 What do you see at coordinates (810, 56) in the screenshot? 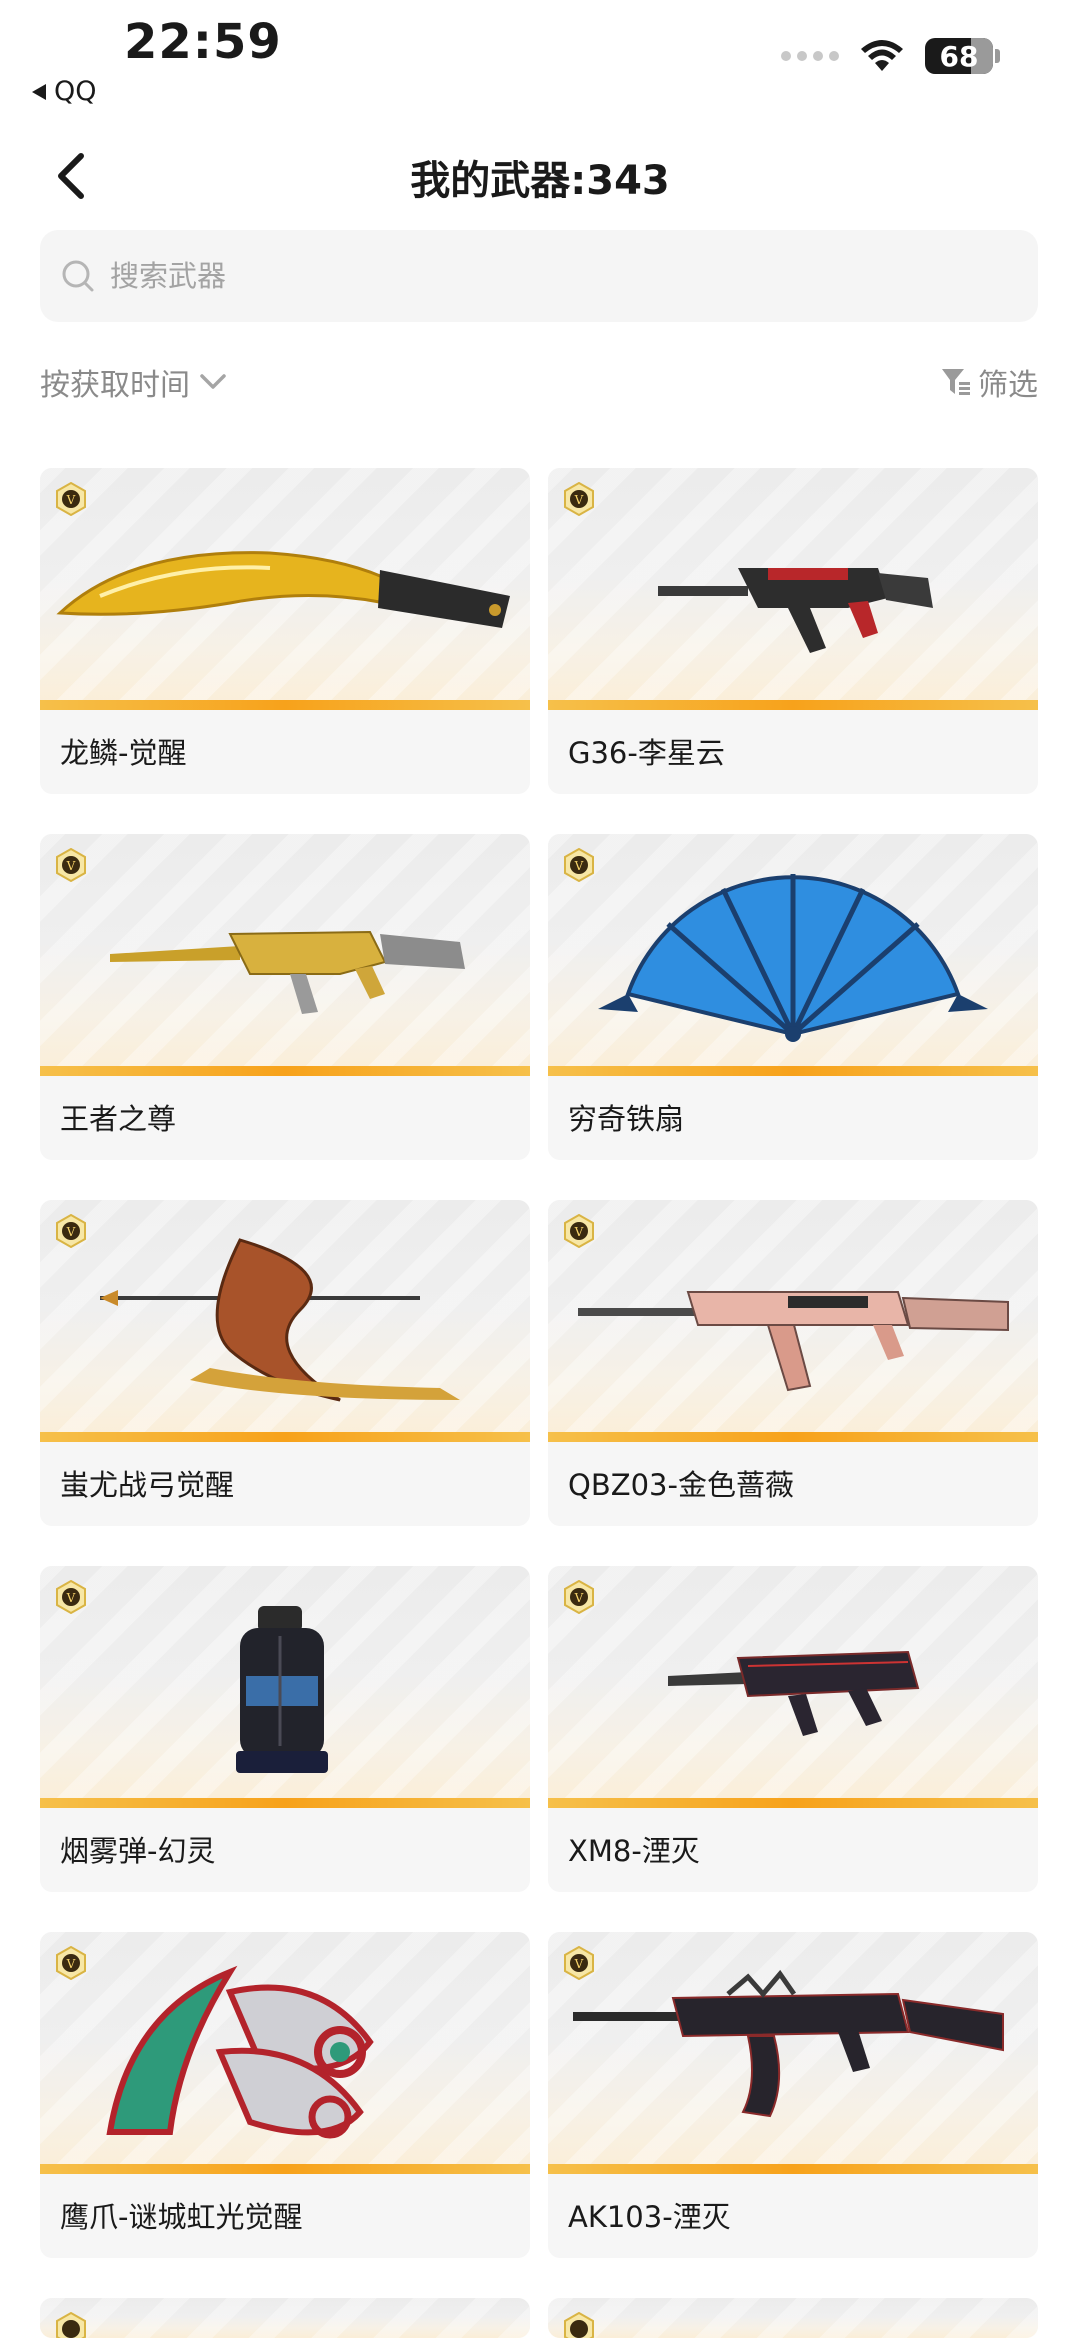
I see `cellular-signal-icon` at bounding box center [810, 56].